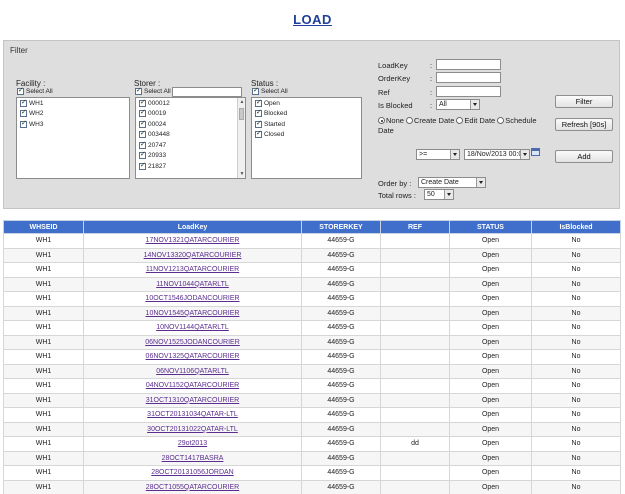 The height and width of the screenshot is (494, 625). Describe the element at coordinates (192, 342) in the screenshot. I see `loadkey-link: 06NOV1525JODANCOURIER` at that location.